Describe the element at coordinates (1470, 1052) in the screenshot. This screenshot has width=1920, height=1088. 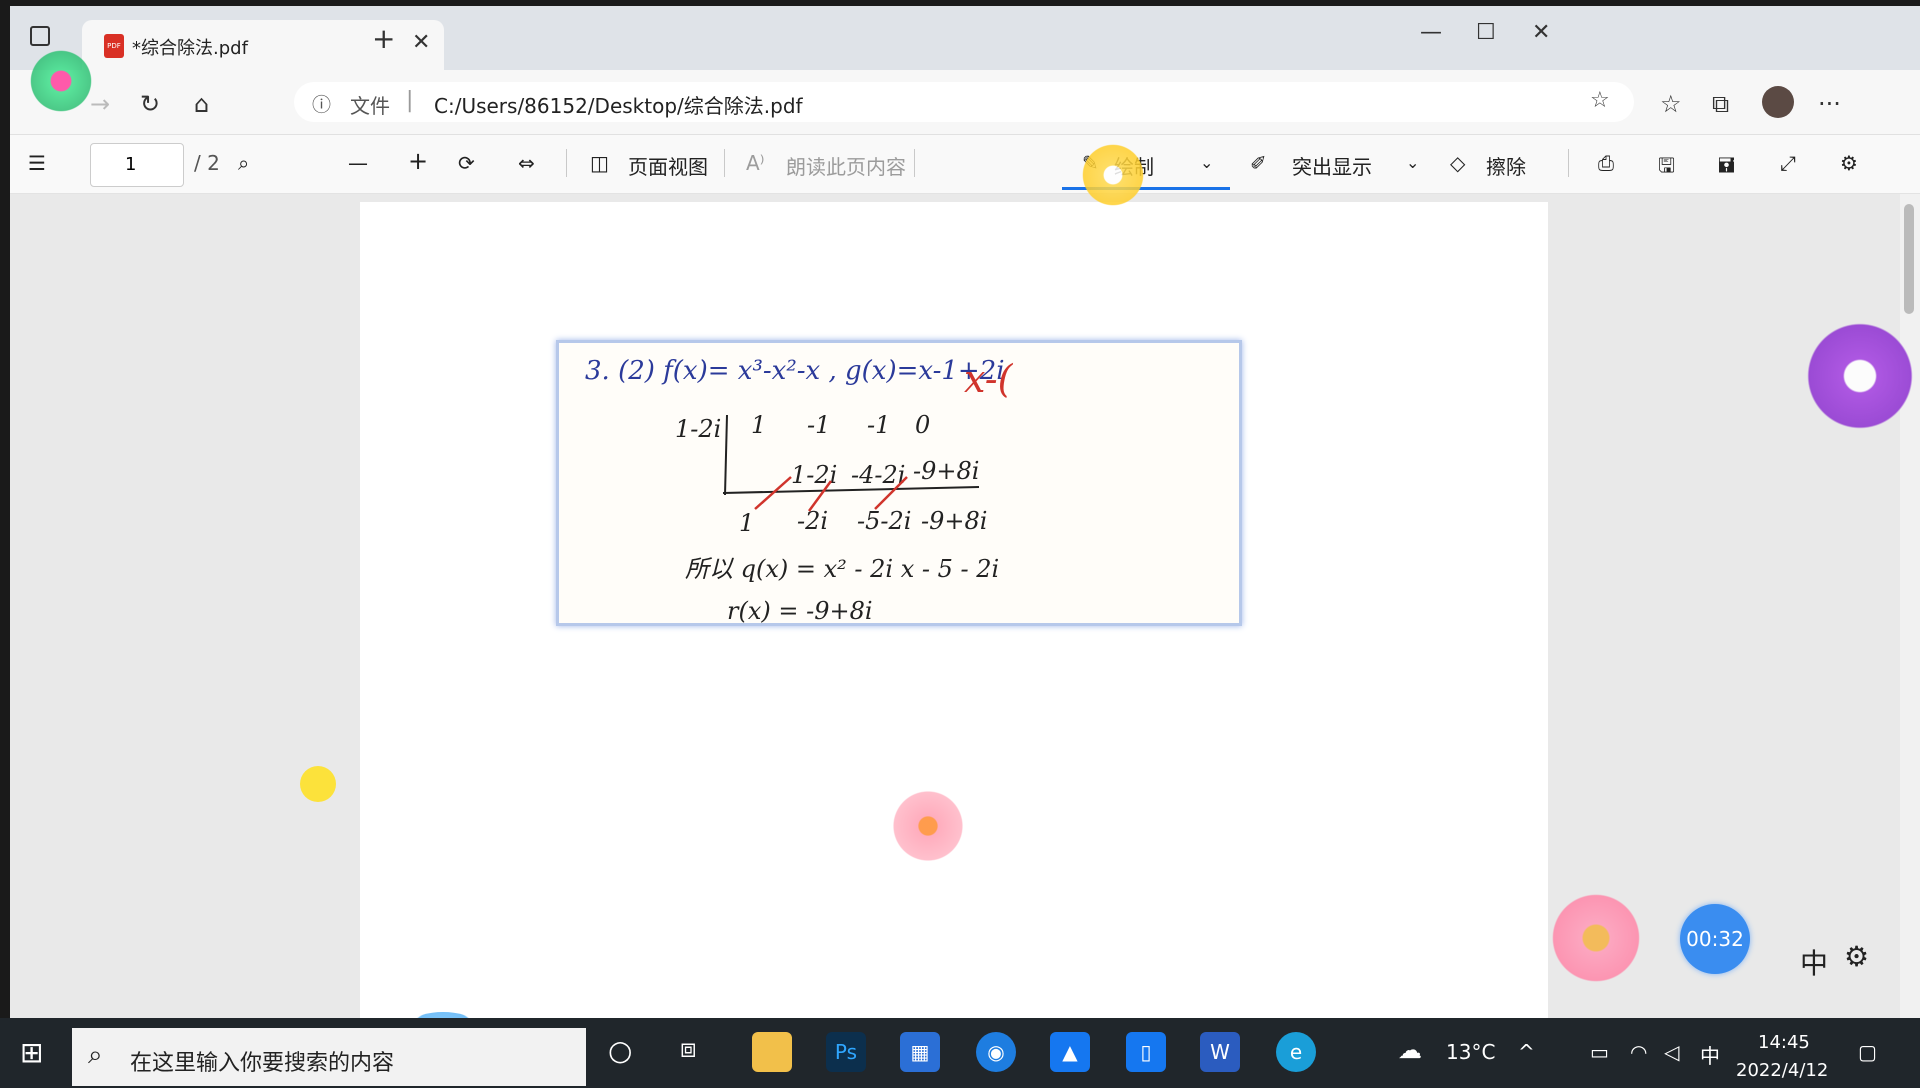
I see `weather-temp: 13°C` at that location.